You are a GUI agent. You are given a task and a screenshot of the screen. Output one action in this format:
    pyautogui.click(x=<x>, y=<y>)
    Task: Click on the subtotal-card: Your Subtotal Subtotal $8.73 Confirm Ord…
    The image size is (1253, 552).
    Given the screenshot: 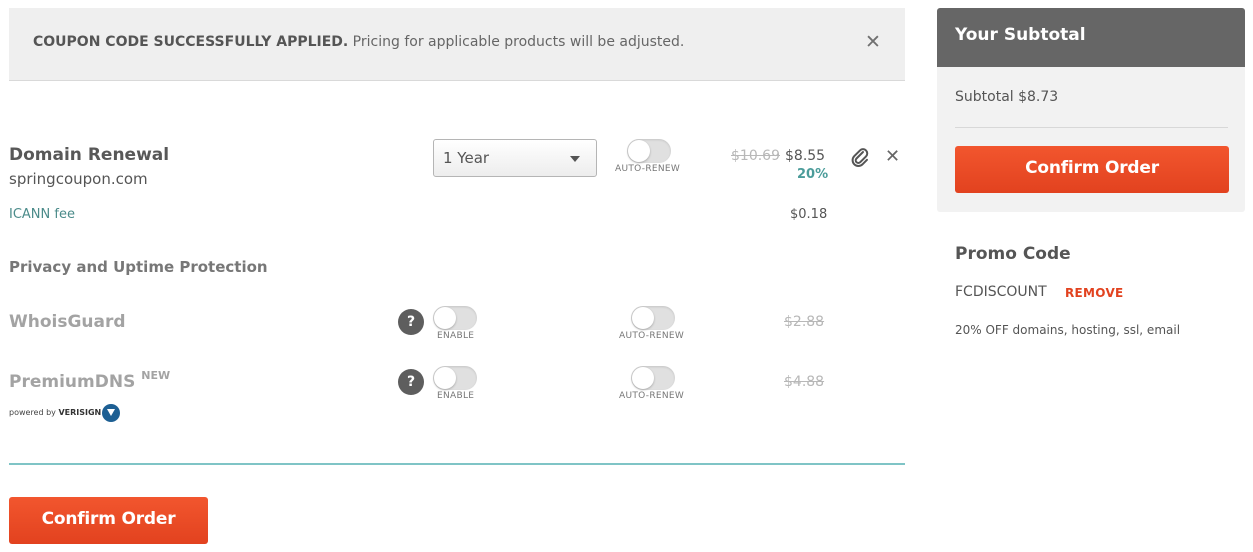 What is the action you would take?
    pyautogui.click(x=1091, y=110)
    